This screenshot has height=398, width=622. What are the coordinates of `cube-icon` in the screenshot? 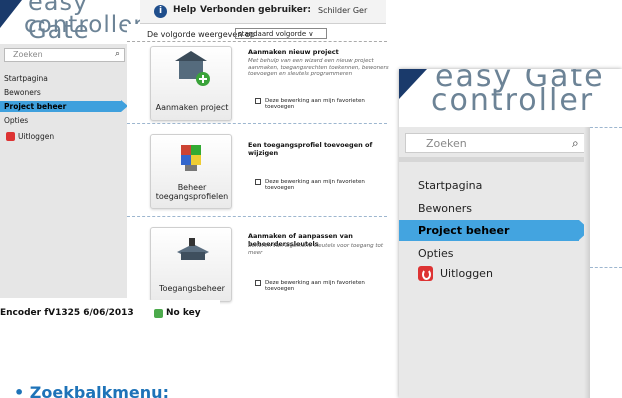 It's located at (191, 158).